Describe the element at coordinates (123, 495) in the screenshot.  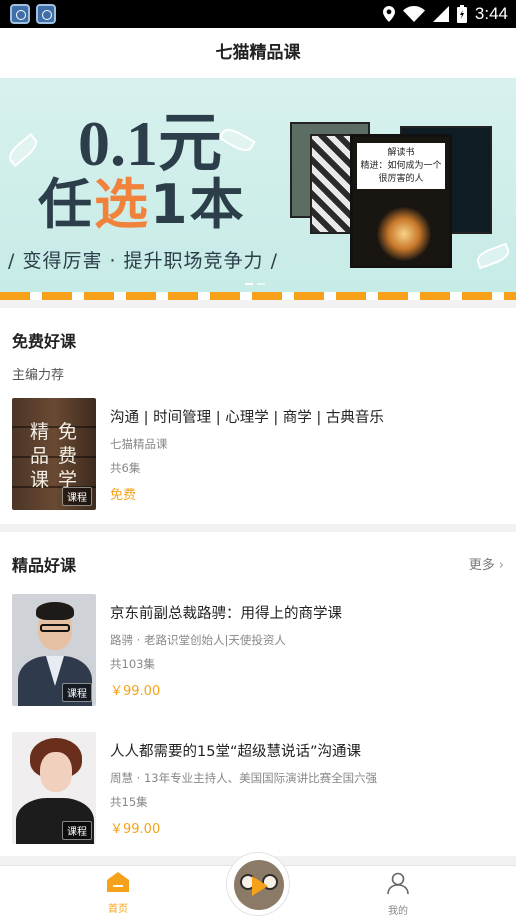
I see `course-price: 免费` at that location.